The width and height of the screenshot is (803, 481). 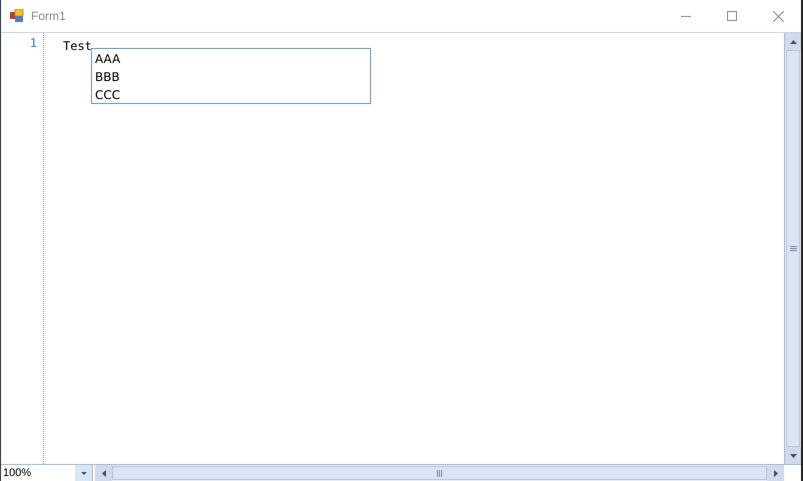 I want to click on maximize-icon, so click(x=732, y=16).